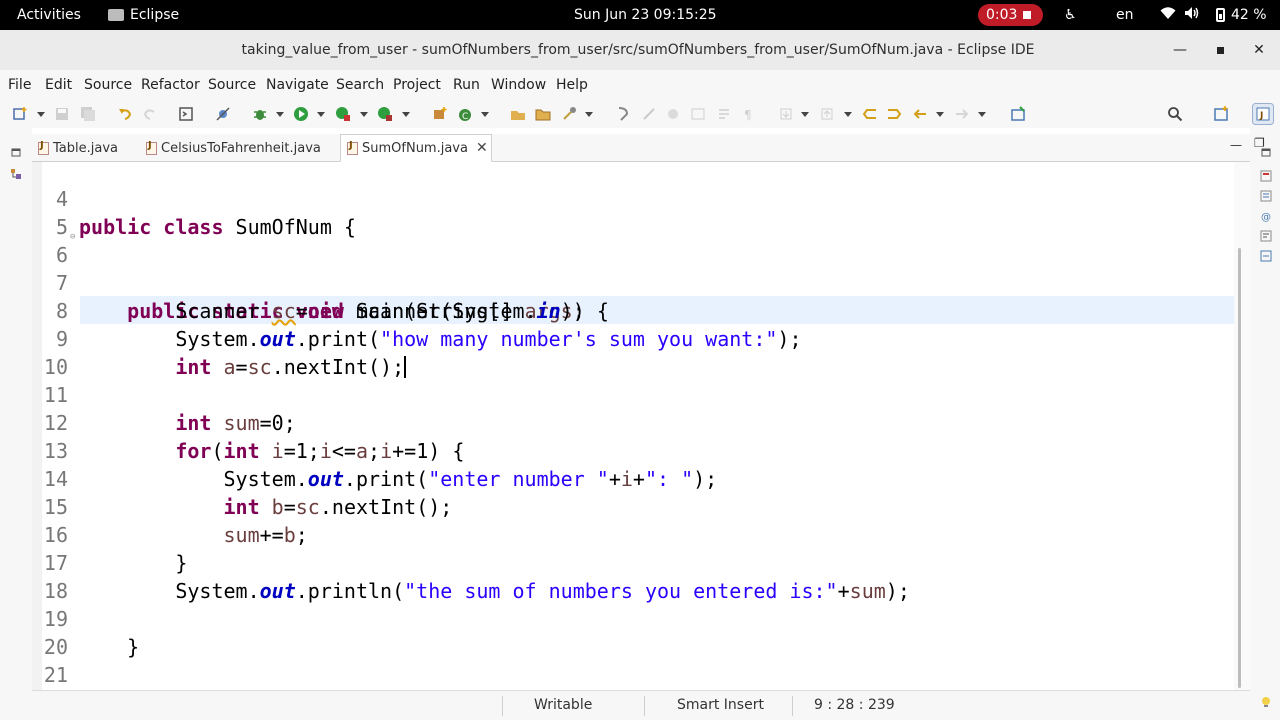 The width and height of the screenshot is (1280, 720). I want to click on previous-annotation-icon, so click(827, 114).